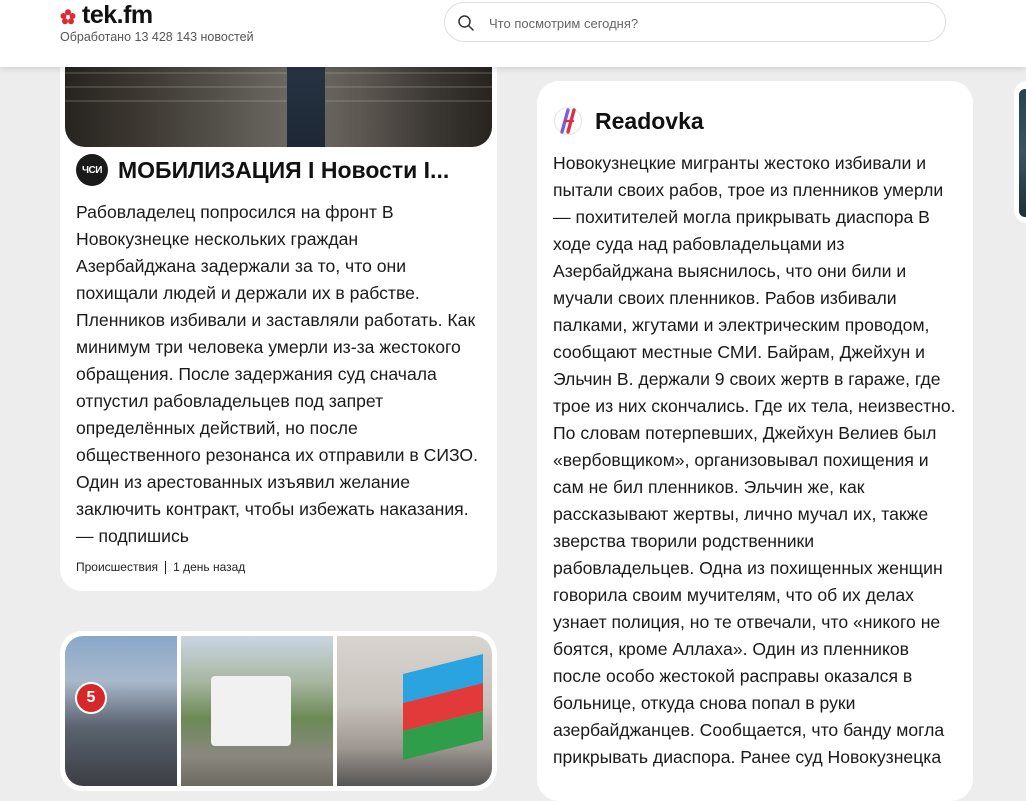 The height and width of the screenshot is (801, 1026). I want to click on news-card, so click(1020, 152).